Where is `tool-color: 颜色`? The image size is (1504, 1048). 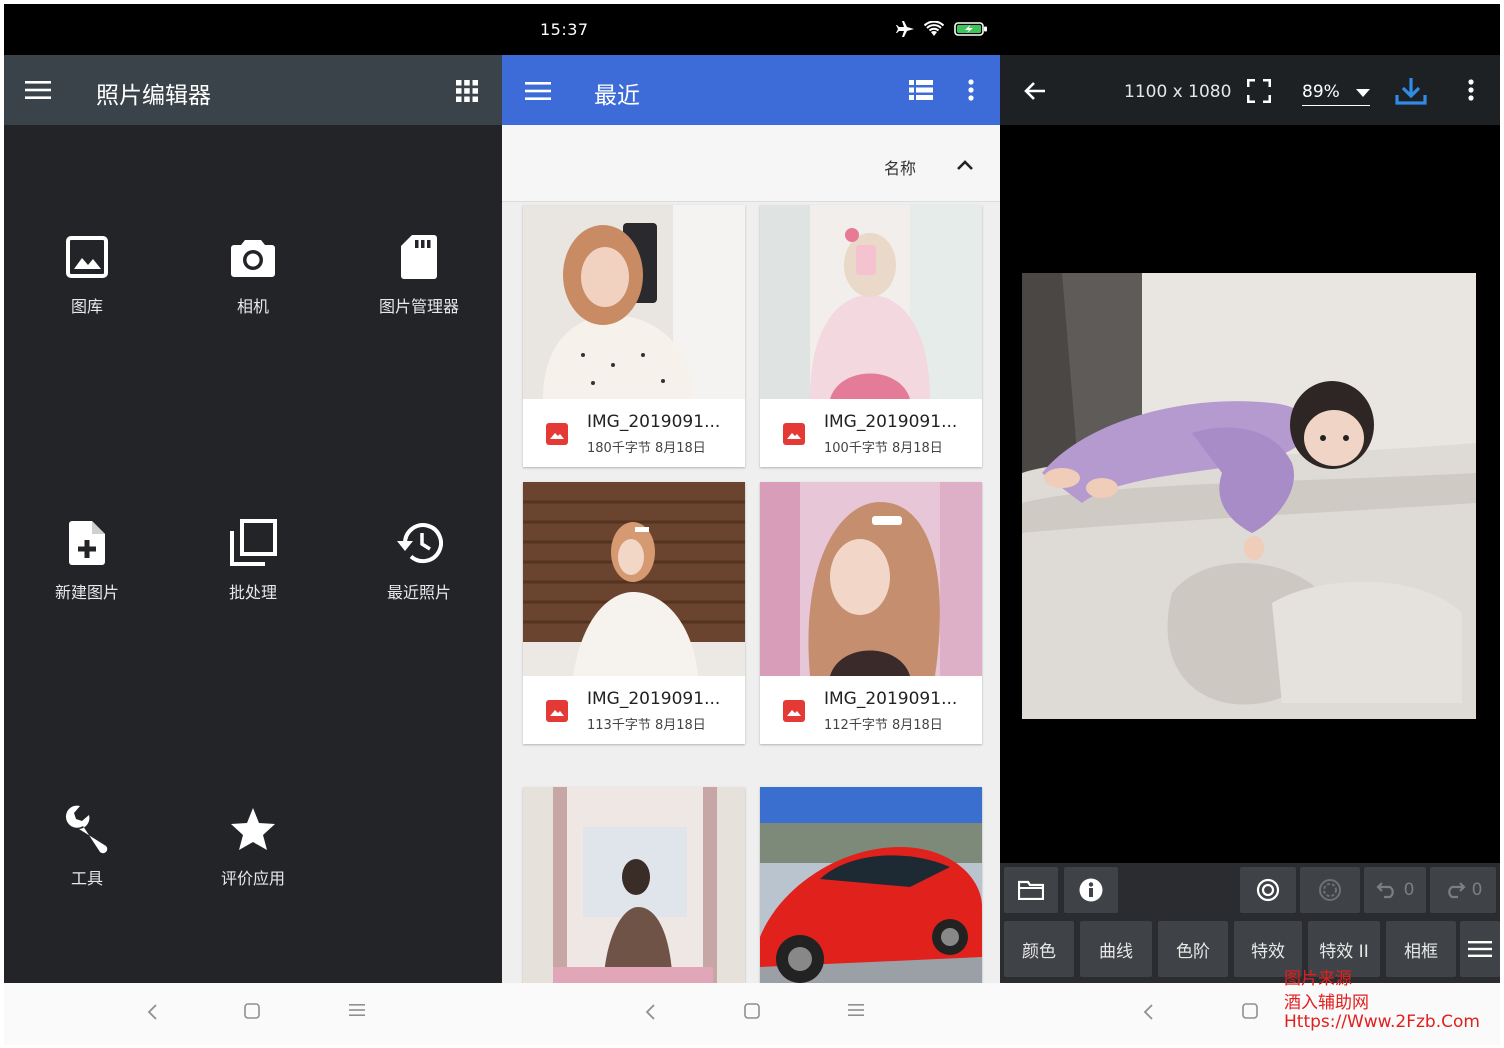 tool-color: 颜色 is located at coordinates (1039, 949).